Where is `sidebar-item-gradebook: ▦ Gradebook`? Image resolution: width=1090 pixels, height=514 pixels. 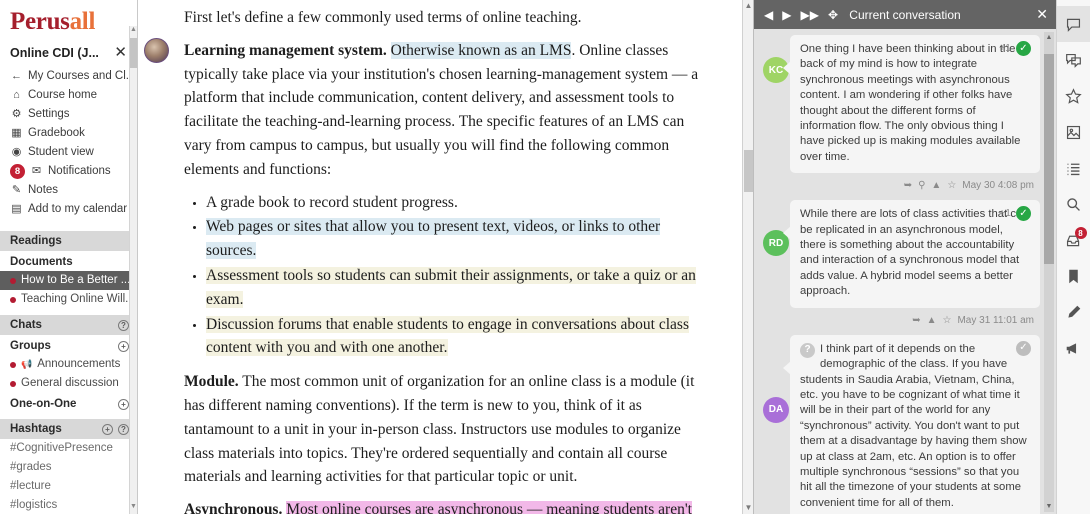 sidebar-item-gradebook: ▦ Gradebook is located at coordinates (68, 133).